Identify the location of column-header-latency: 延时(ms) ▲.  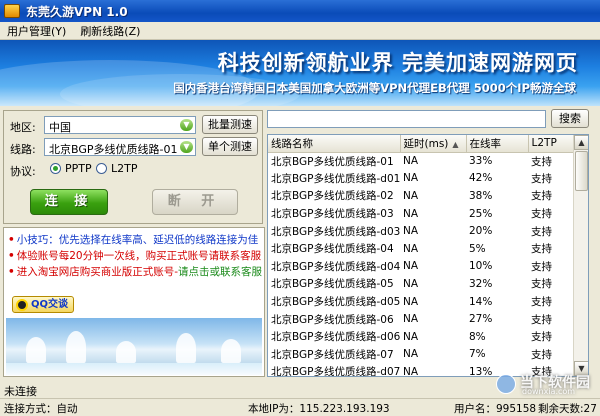
(433, 144).